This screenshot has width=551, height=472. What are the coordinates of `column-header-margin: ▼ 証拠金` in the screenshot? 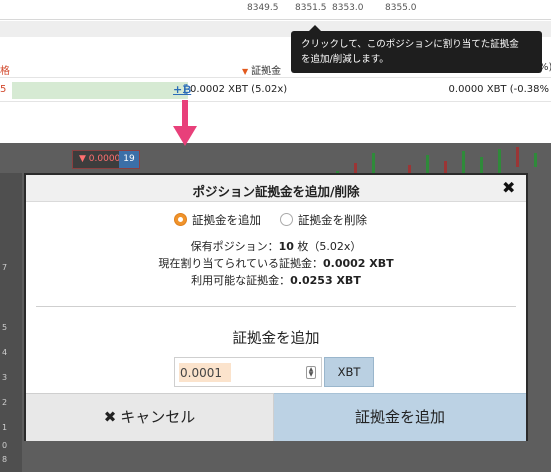 It's located at (261, 69).